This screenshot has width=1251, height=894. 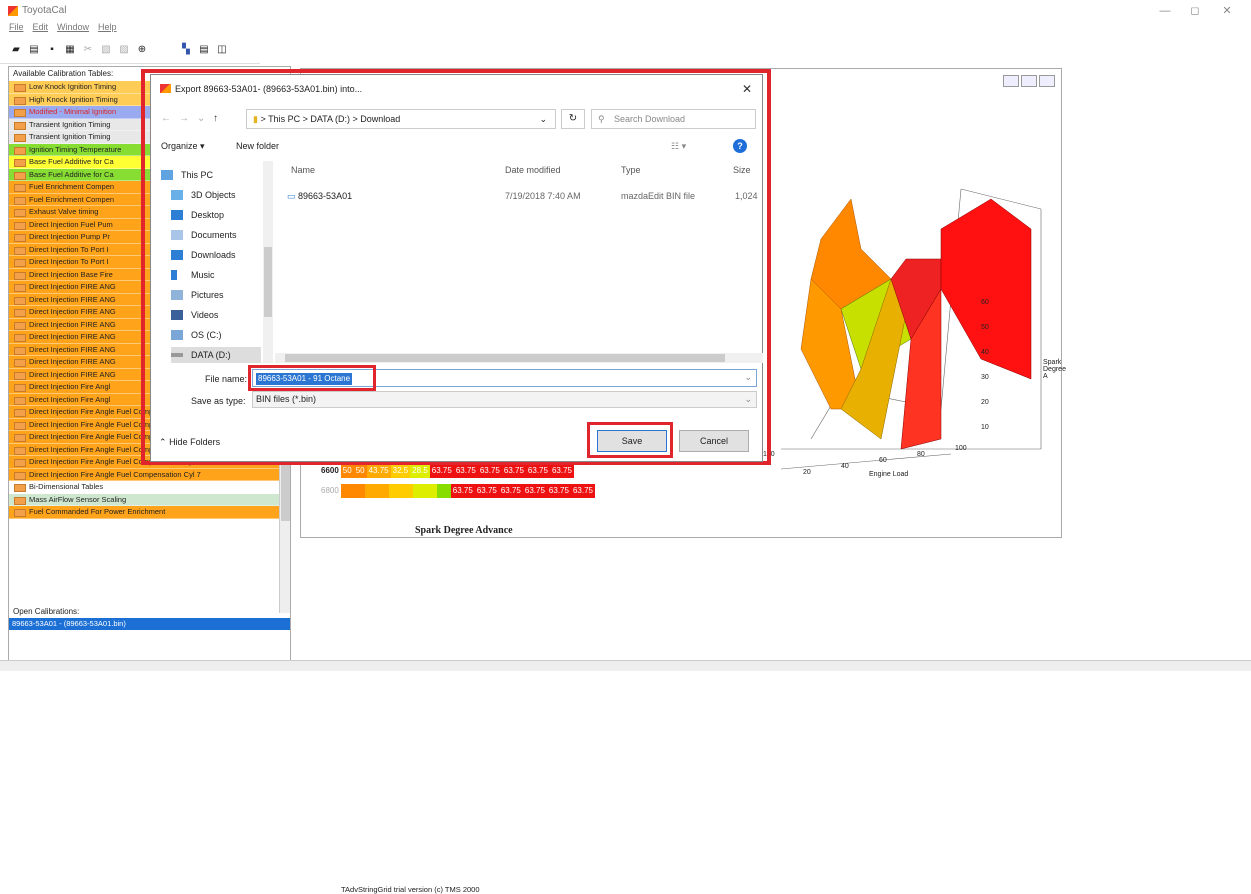 What do you see at coordinates (284, 119) in the screenshot?
I see `path-this-pc: This PC` at bounding box center [284, 119].